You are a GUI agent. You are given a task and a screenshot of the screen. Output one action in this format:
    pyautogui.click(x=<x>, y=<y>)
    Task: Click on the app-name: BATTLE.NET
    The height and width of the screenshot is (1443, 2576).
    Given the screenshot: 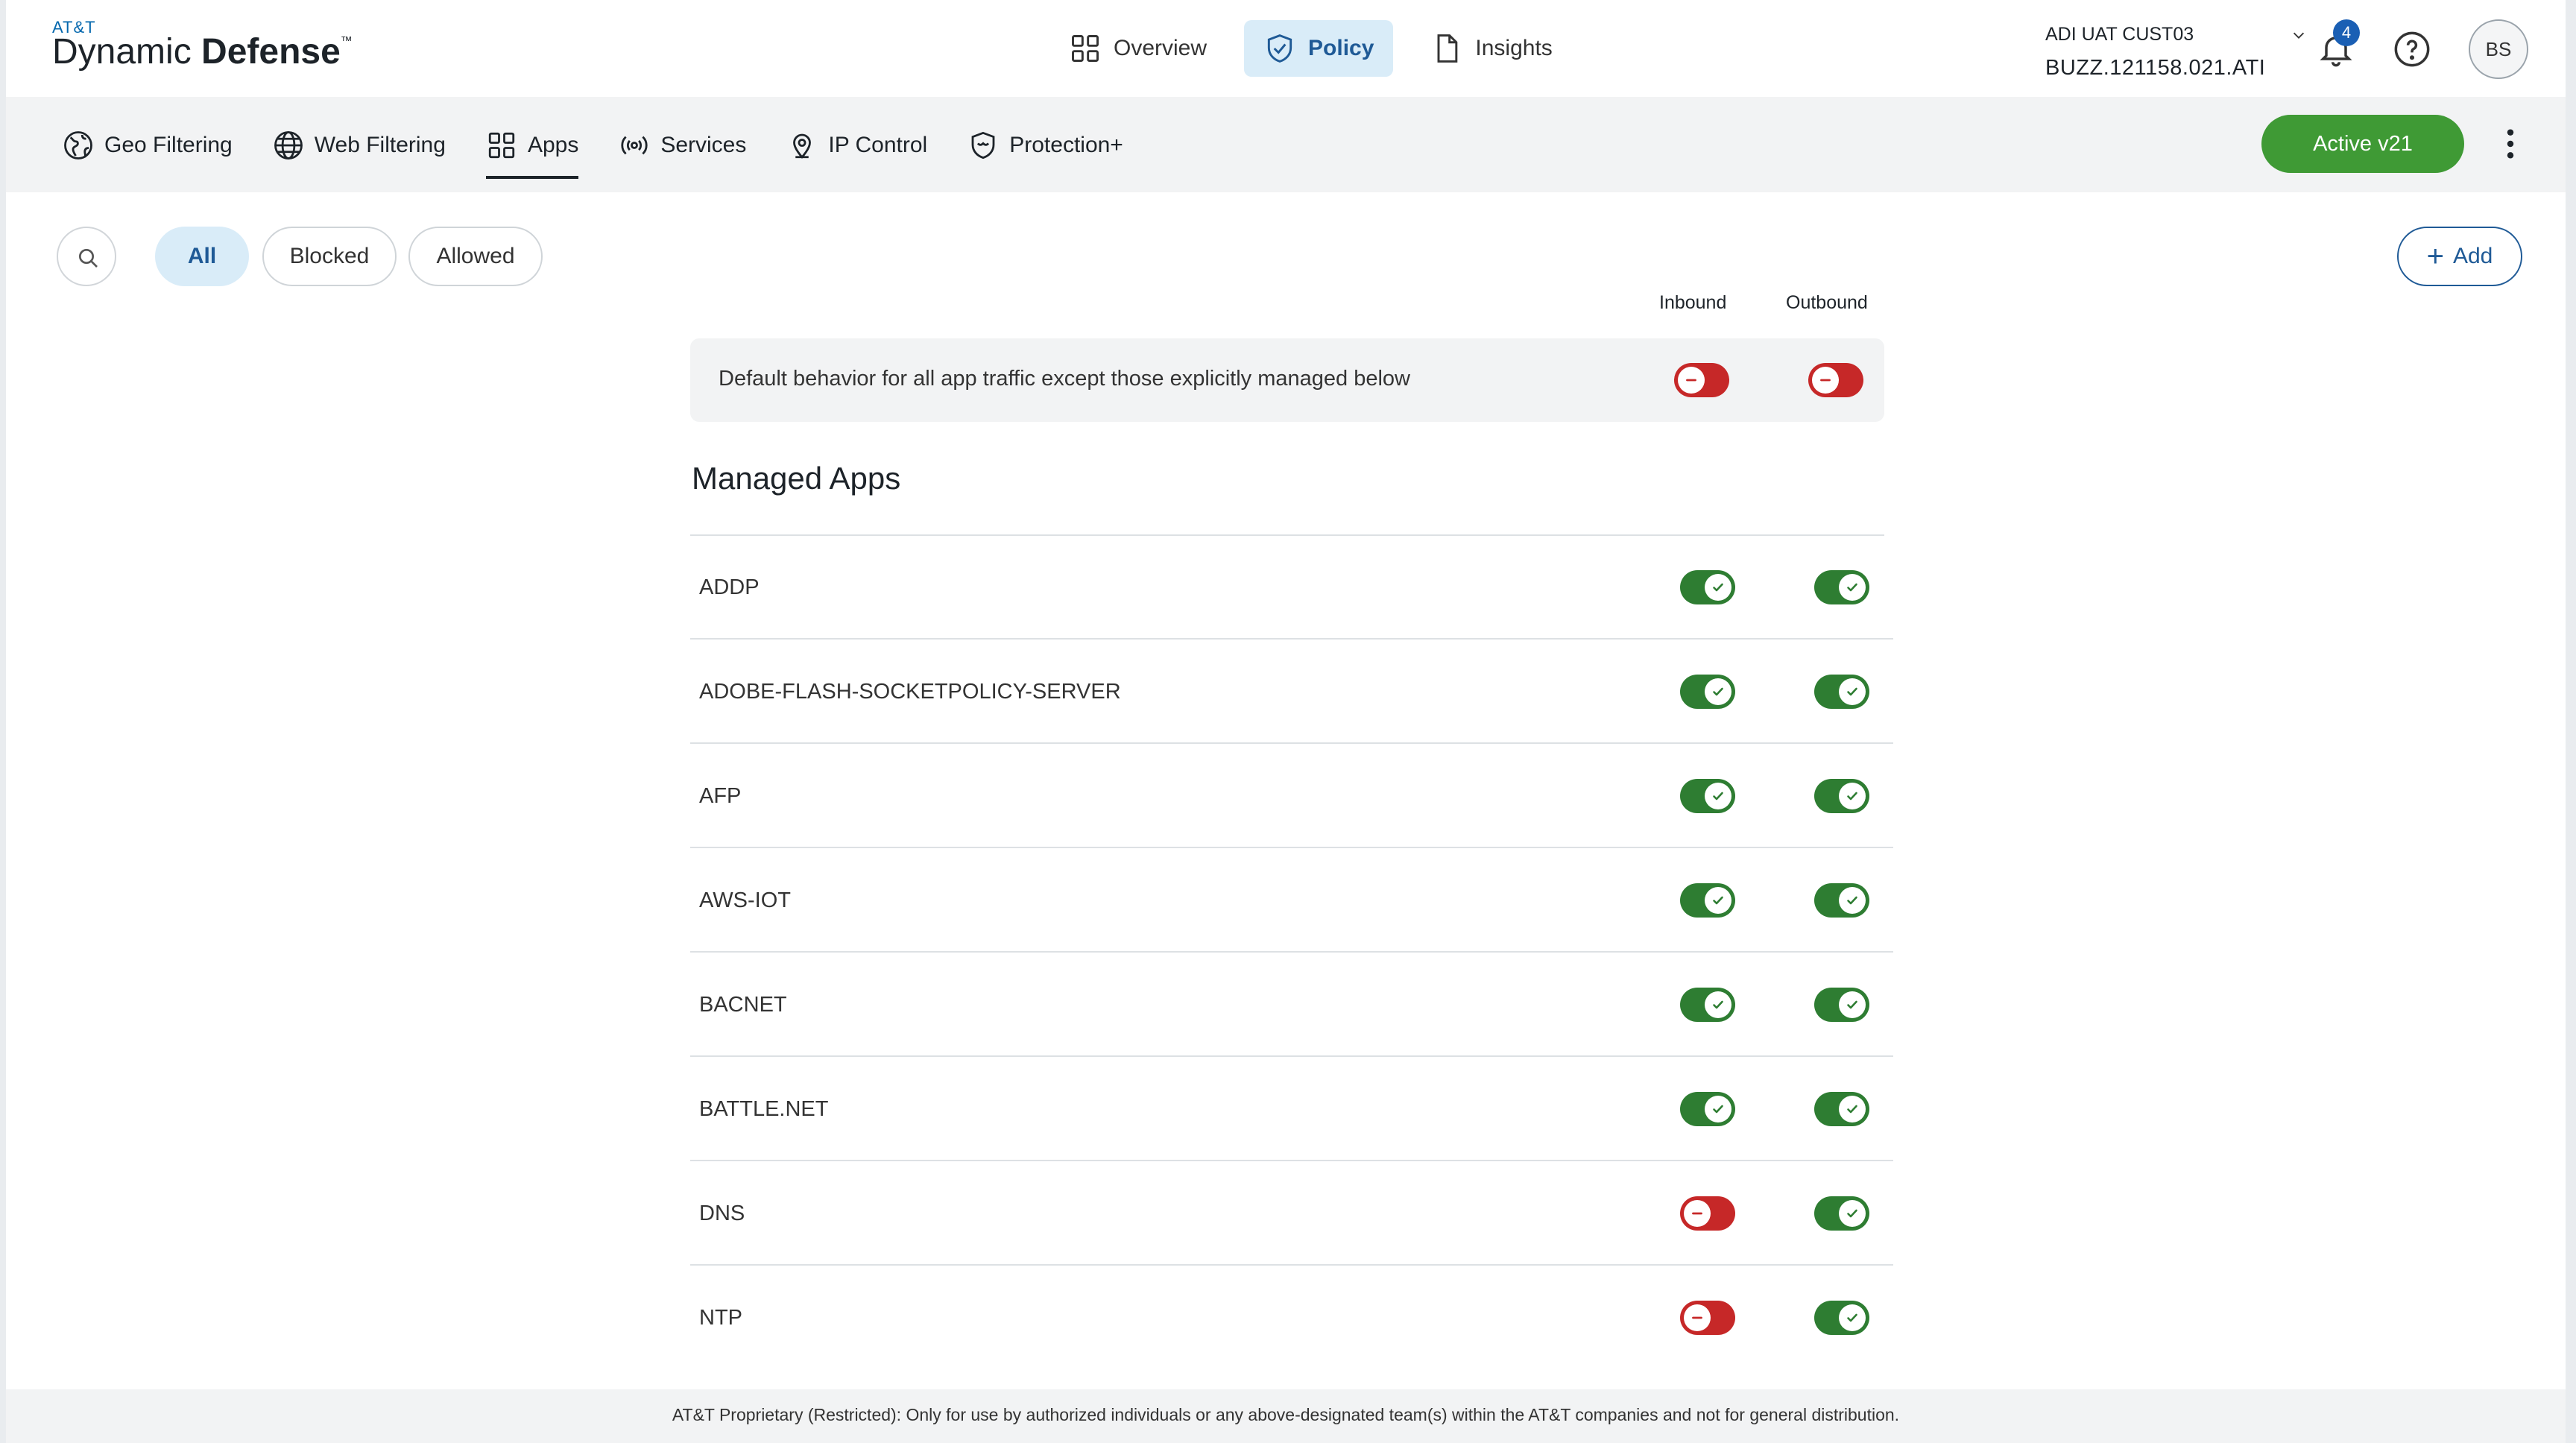 What is the action you would take?
    pyautogui.click(x=764, y=1109)
    